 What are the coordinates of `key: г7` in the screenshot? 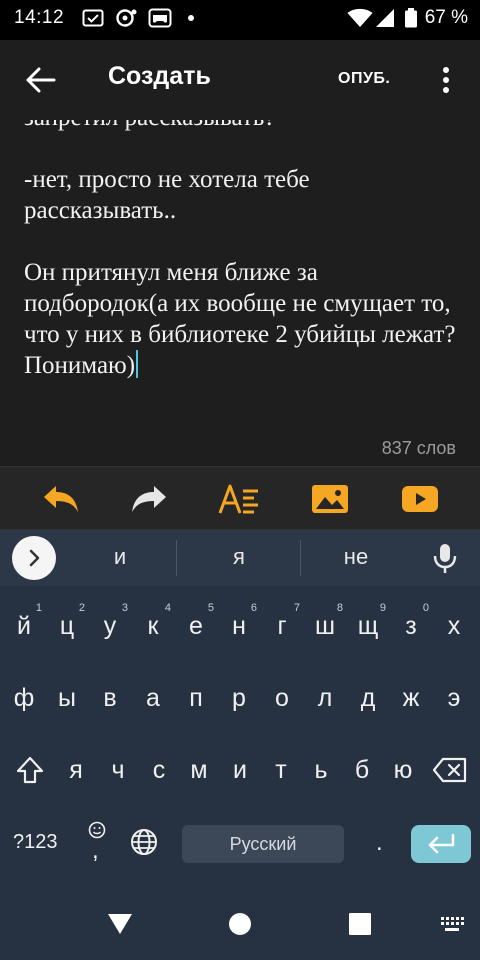 It's located at (282, 626).